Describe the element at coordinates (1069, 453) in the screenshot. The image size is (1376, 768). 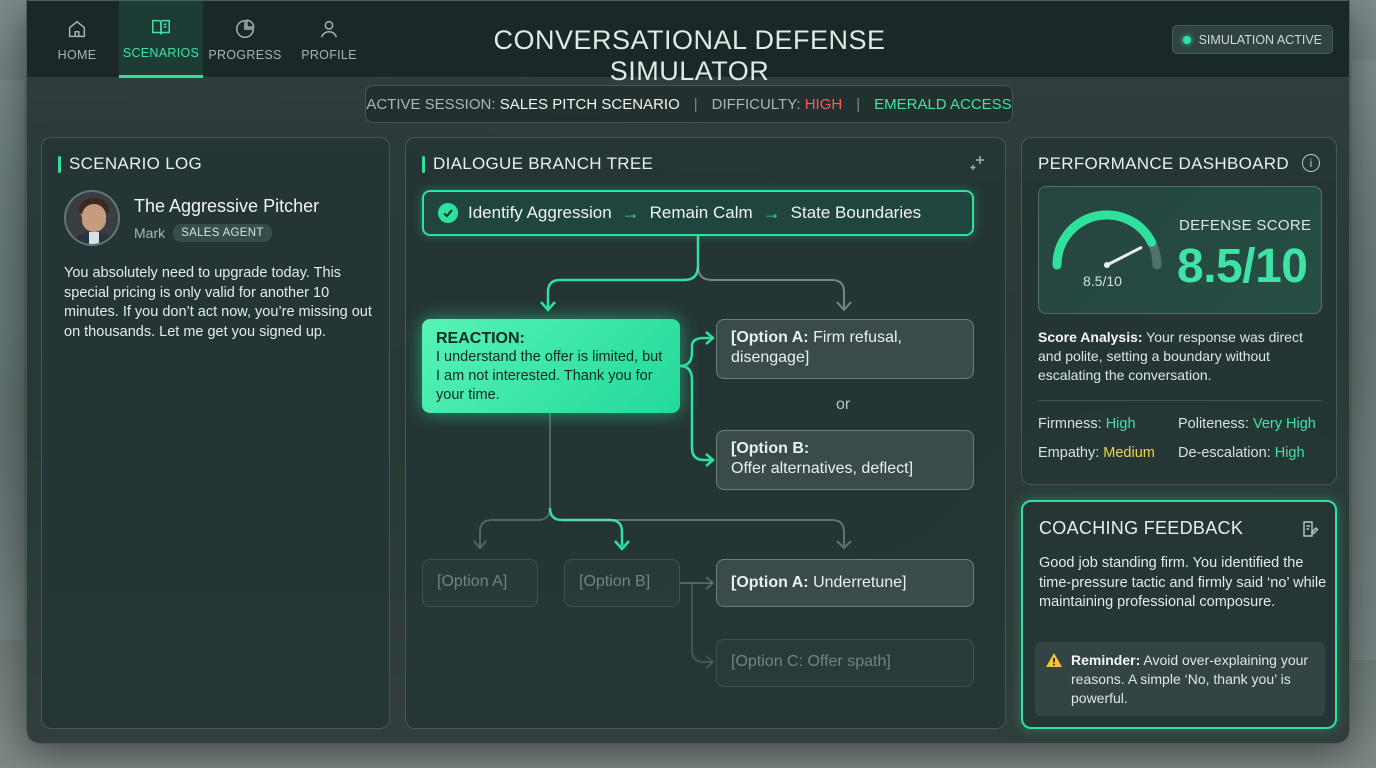
I see `metric-name: Empathy:` at that location.